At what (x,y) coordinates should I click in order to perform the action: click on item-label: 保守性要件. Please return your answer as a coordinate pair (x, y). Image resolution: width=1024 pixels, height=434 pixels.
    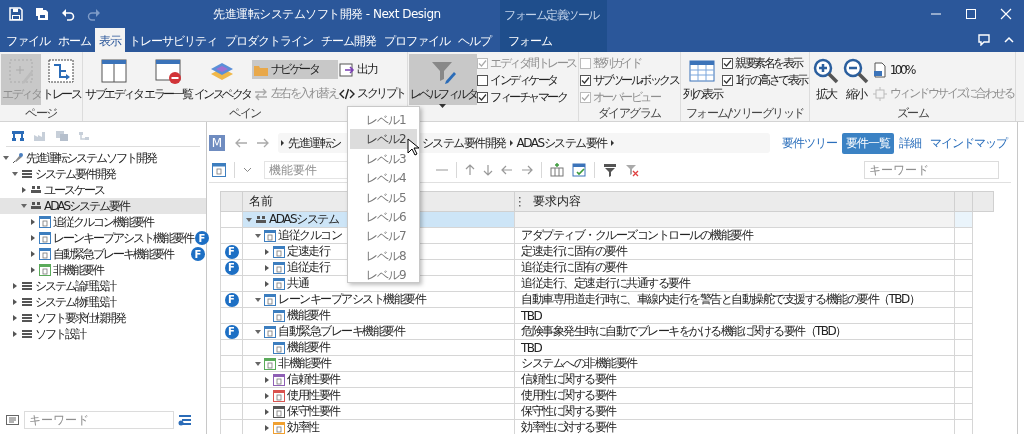
    Looking at the image, I should click on (313, 411).